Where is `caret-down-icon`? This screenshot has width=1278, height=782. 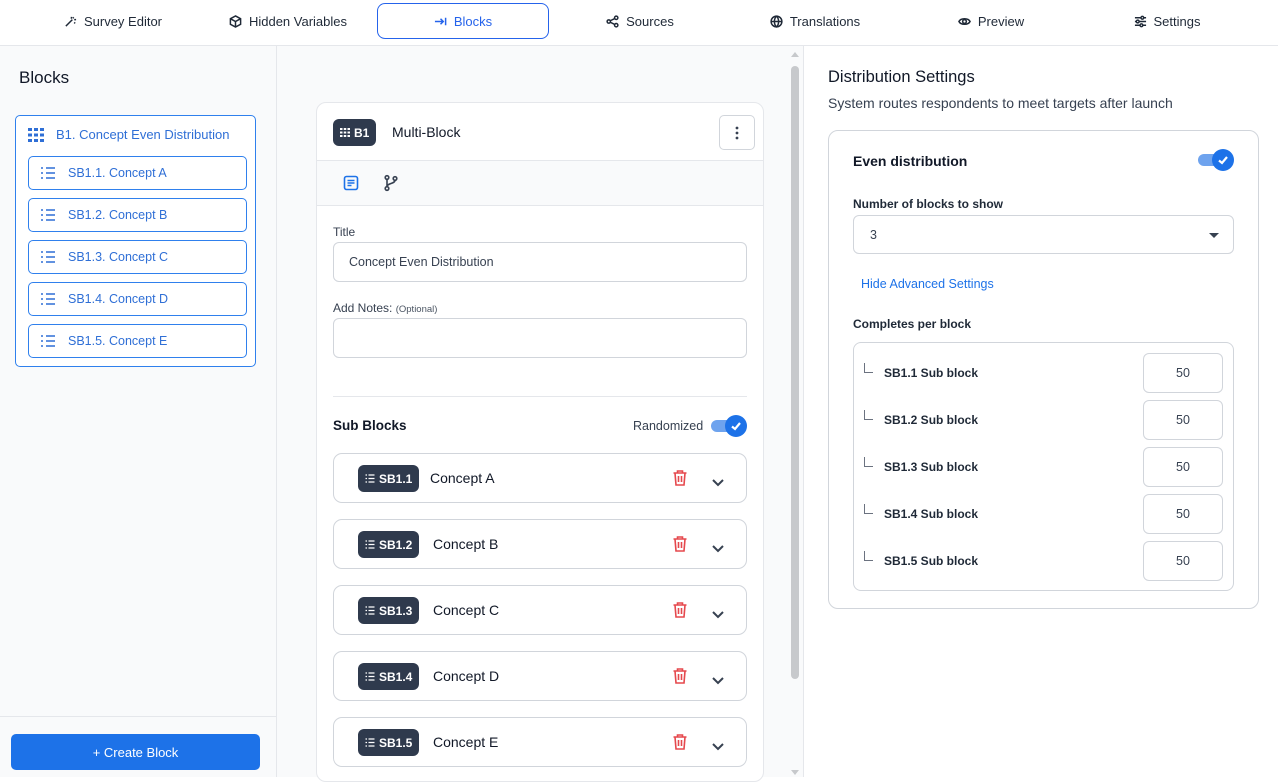 caret-down-icon is located at coordinates (1214, 235).